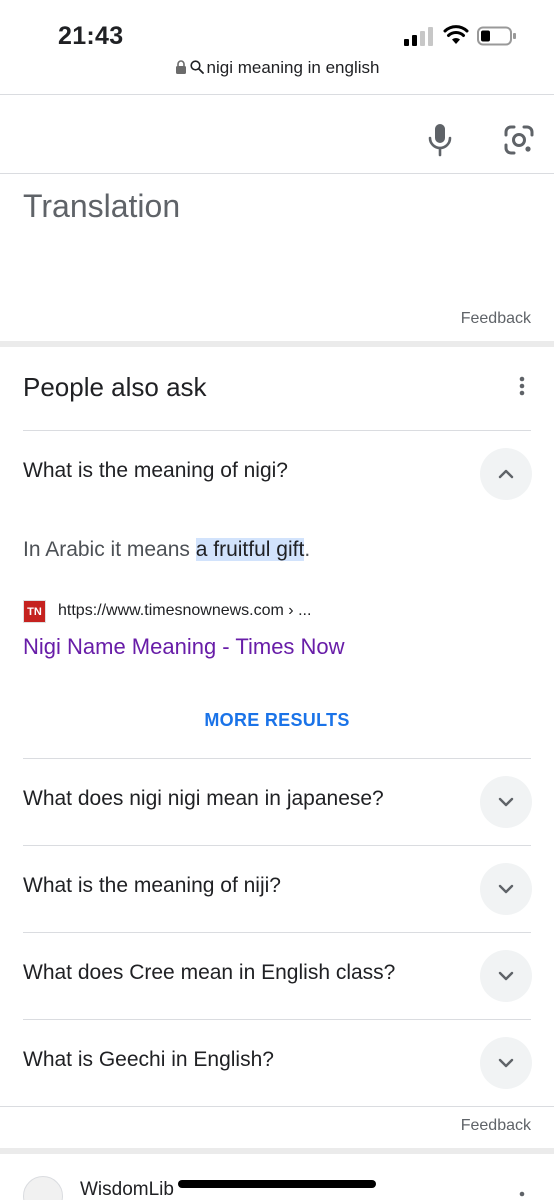  I want to click on collapse-button, so click(506, 474).